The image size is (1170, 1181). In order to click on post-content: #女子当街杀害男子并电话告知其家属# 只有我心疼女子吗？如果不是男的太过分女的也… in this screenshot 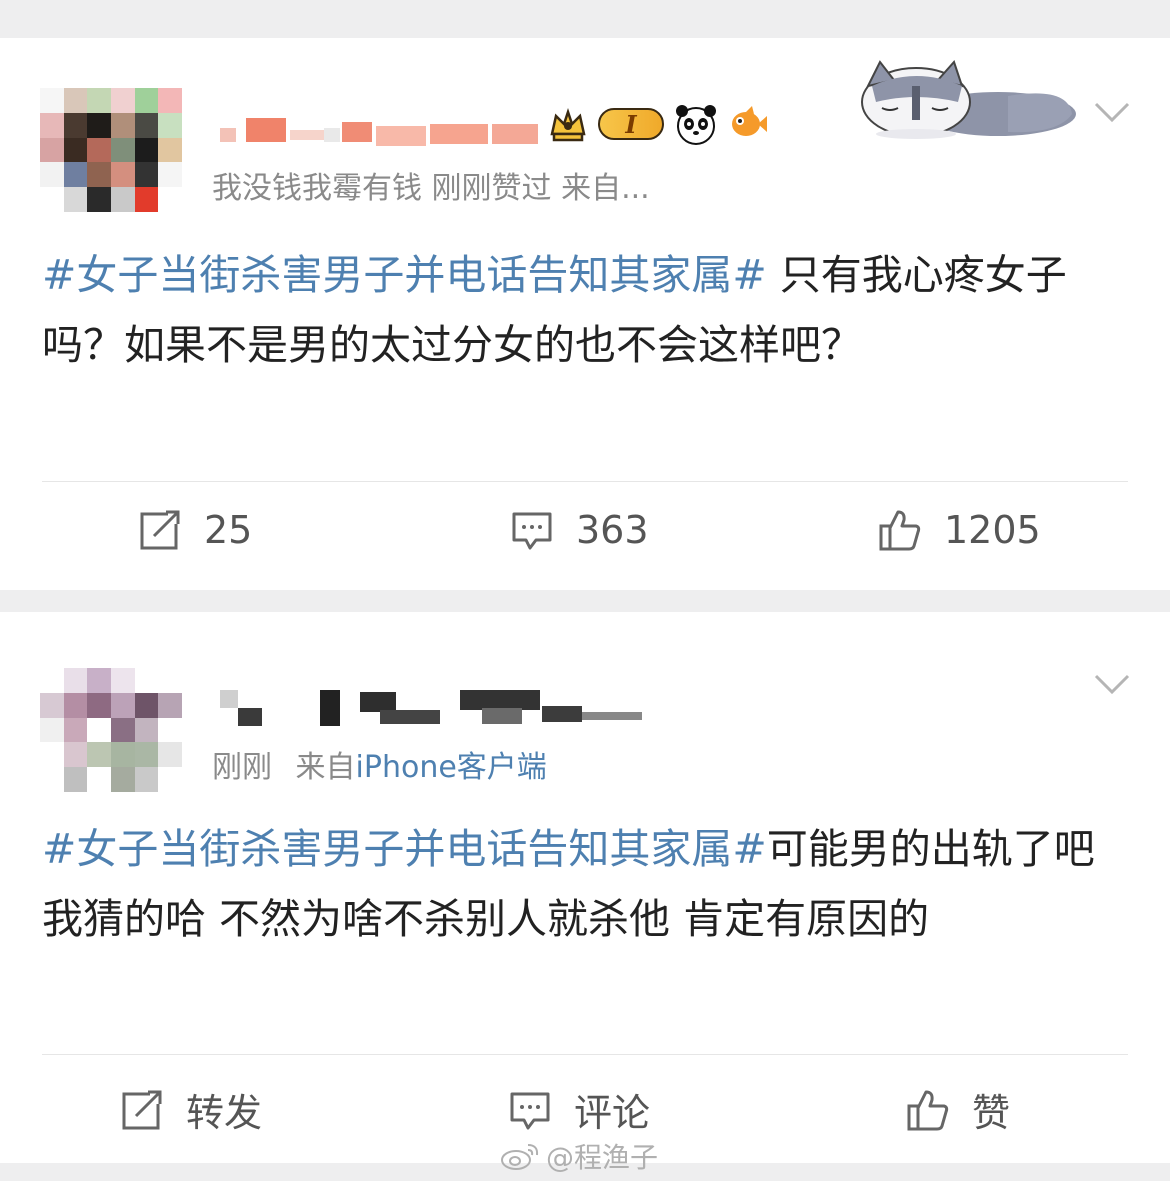, I will do `click(585, 310)`.